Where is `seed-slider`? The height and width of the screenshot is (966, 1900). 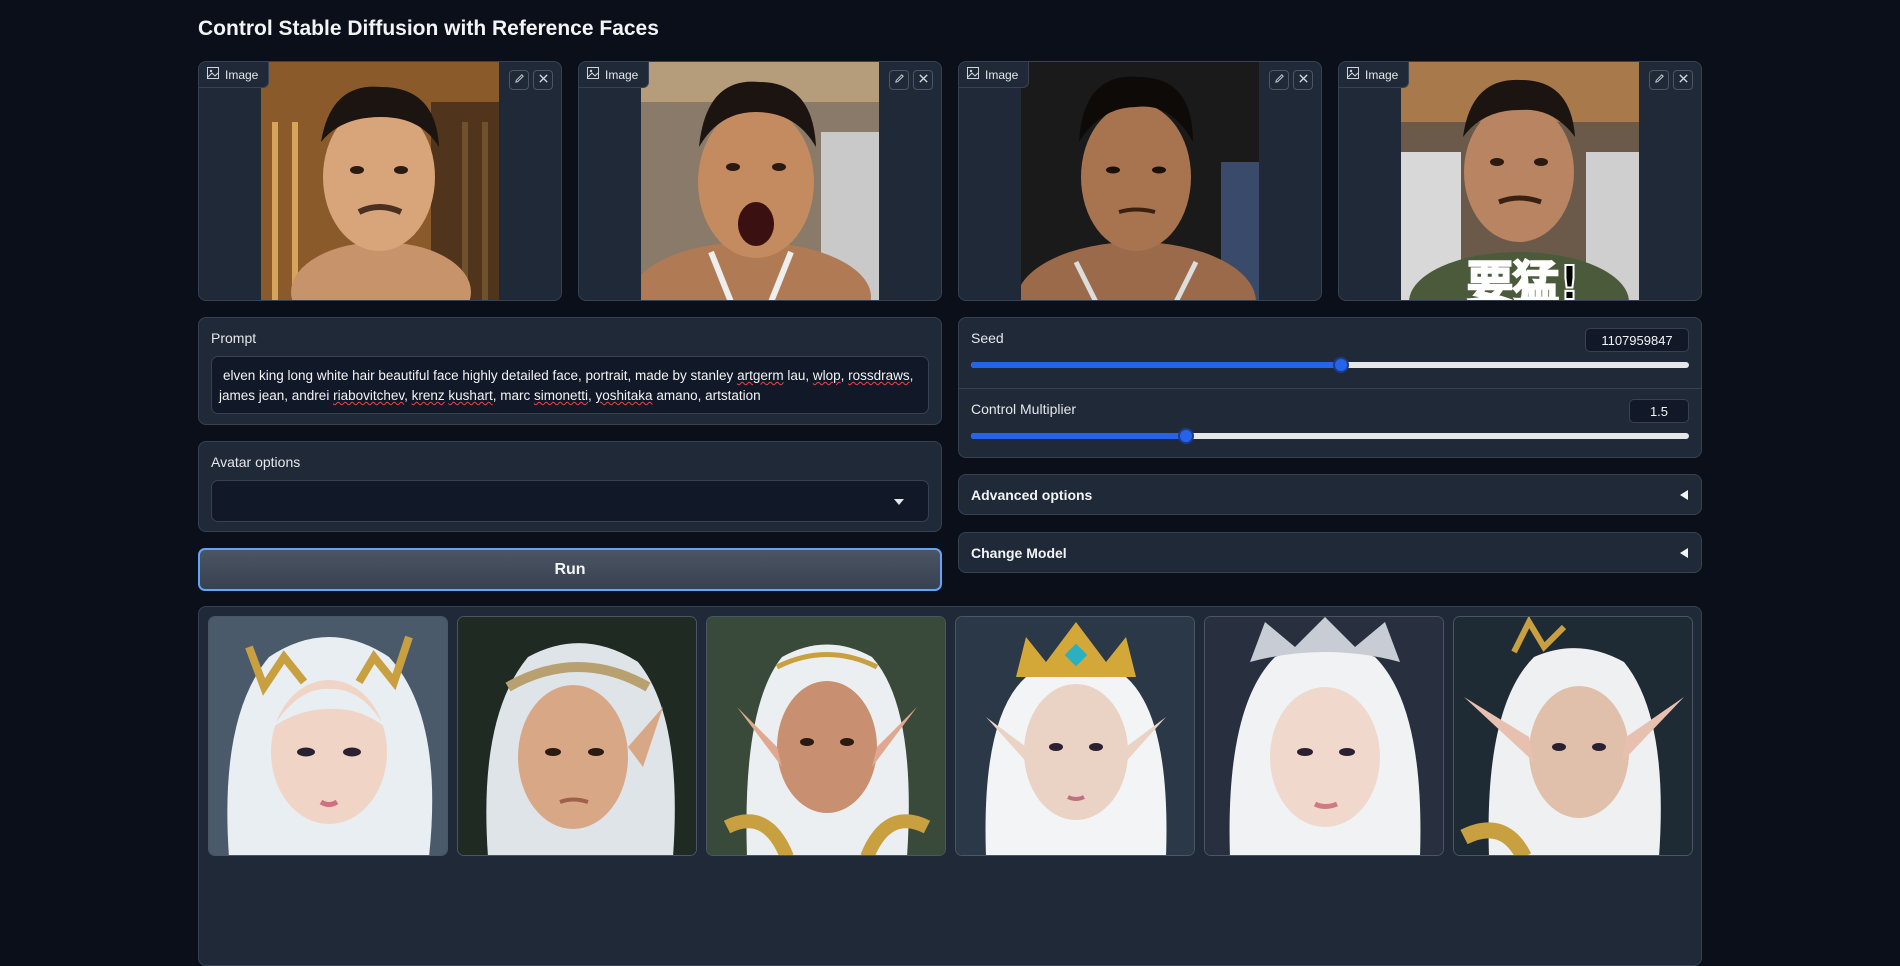 seed-slider is located at coordinates (1330, 365).